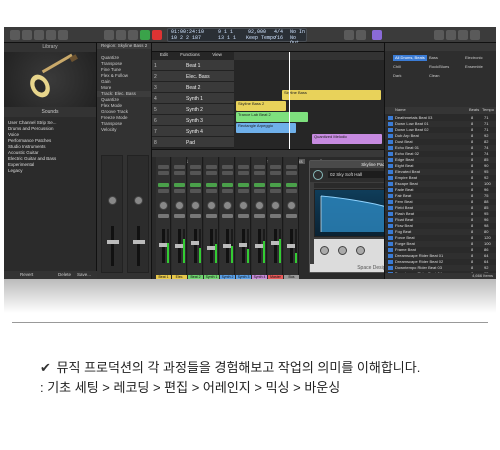 Image resolution: width=500 pixels, height=450 pixels. What do you see at coordinates (397, 67) in the screenshot?
I see `filter-button: Chill` at bounding box center [397, 67].